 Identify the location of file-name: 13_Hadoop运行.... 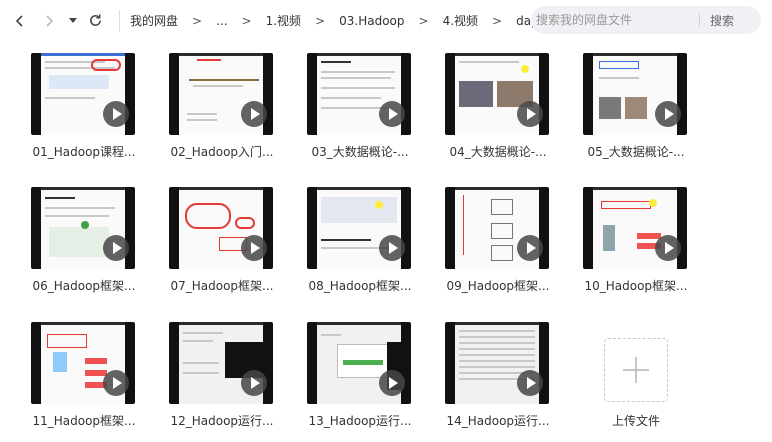
(360, 421).